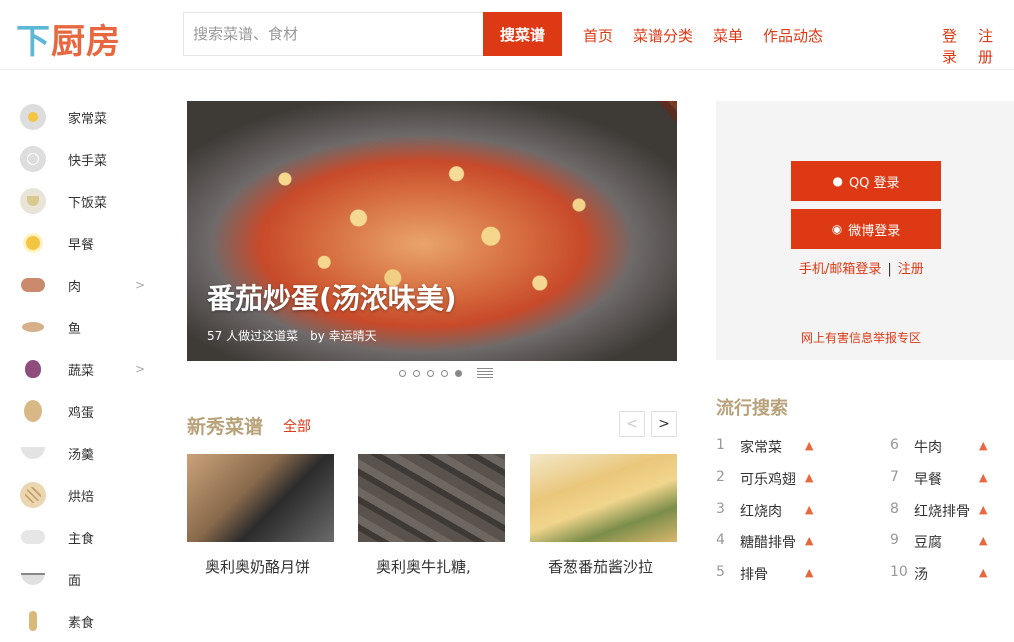  What do you see at coordinates (343, 336) in the screenshot?
I see `hero-author: by 幸运晴天` at bounding box center [343, 336].